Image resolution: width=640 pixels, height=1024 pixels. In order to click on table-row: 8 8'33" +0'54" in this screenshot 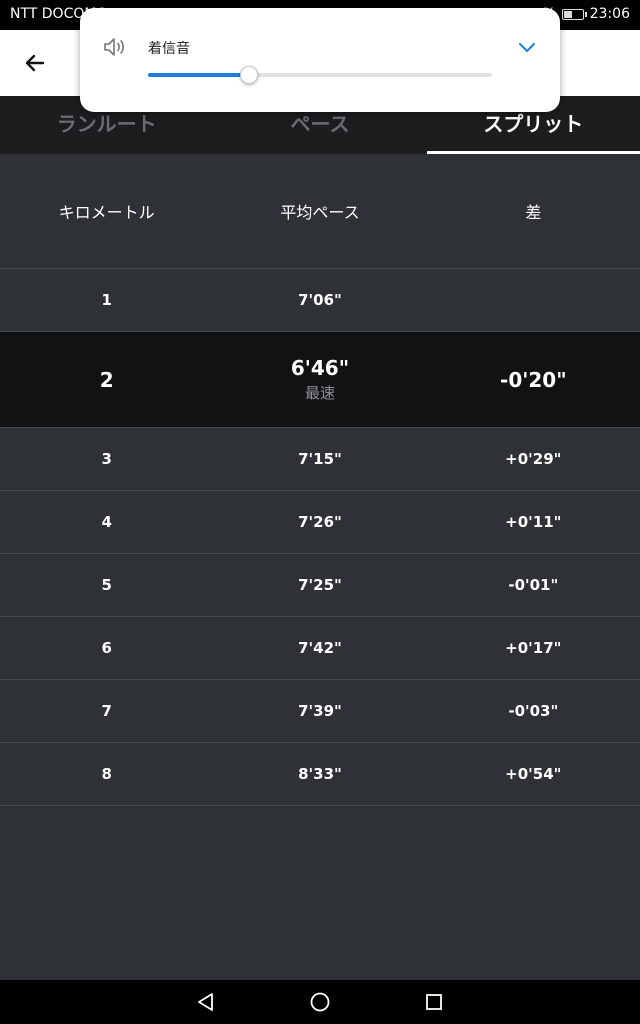, I will do `click(320, 774)`.